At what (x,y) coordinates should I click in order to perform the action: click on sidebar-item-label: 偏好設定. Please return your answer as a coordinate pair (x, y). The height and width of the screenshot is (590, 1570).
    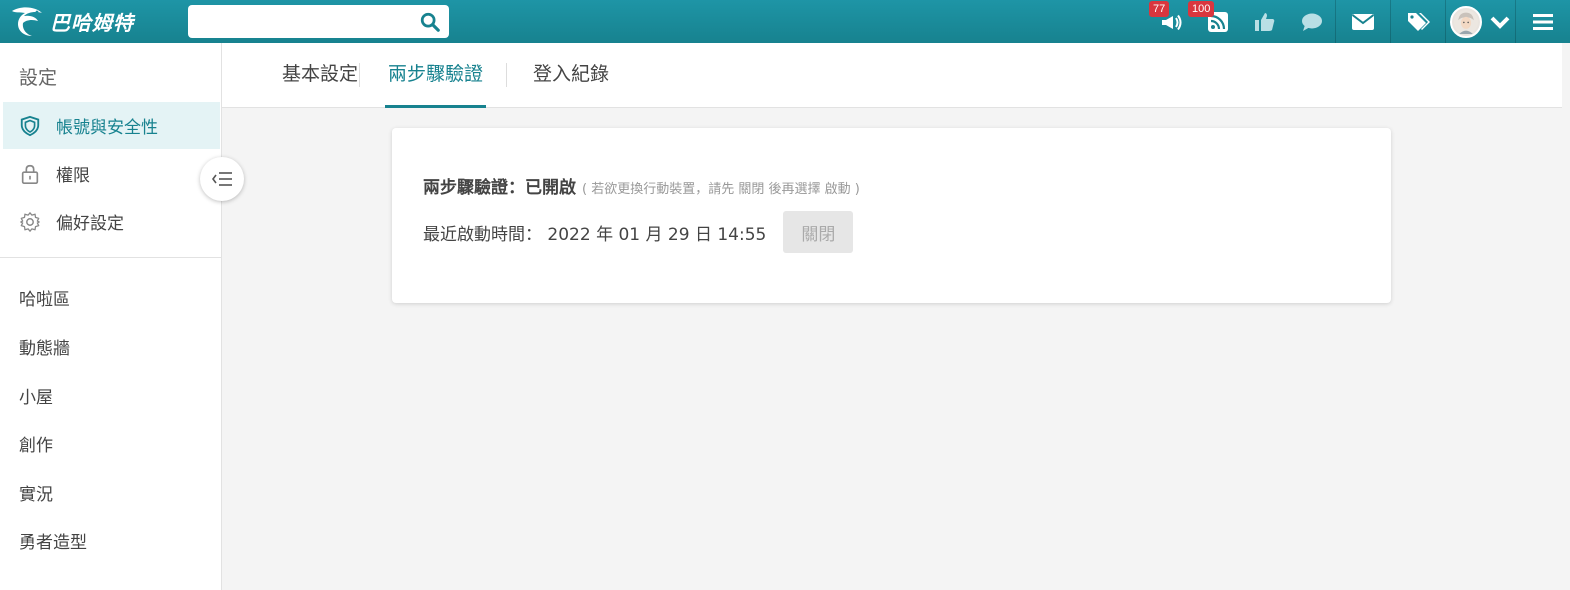
    Looking at the image, I should click on (90, 224).